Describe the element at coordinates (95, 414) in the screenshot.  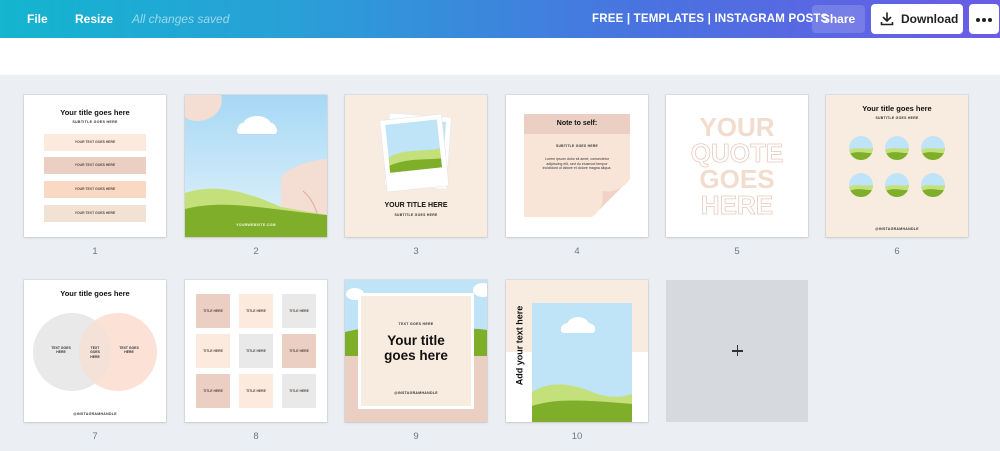
I see `page-7-handle: @INSTAGRAMHANDLE` at that location.